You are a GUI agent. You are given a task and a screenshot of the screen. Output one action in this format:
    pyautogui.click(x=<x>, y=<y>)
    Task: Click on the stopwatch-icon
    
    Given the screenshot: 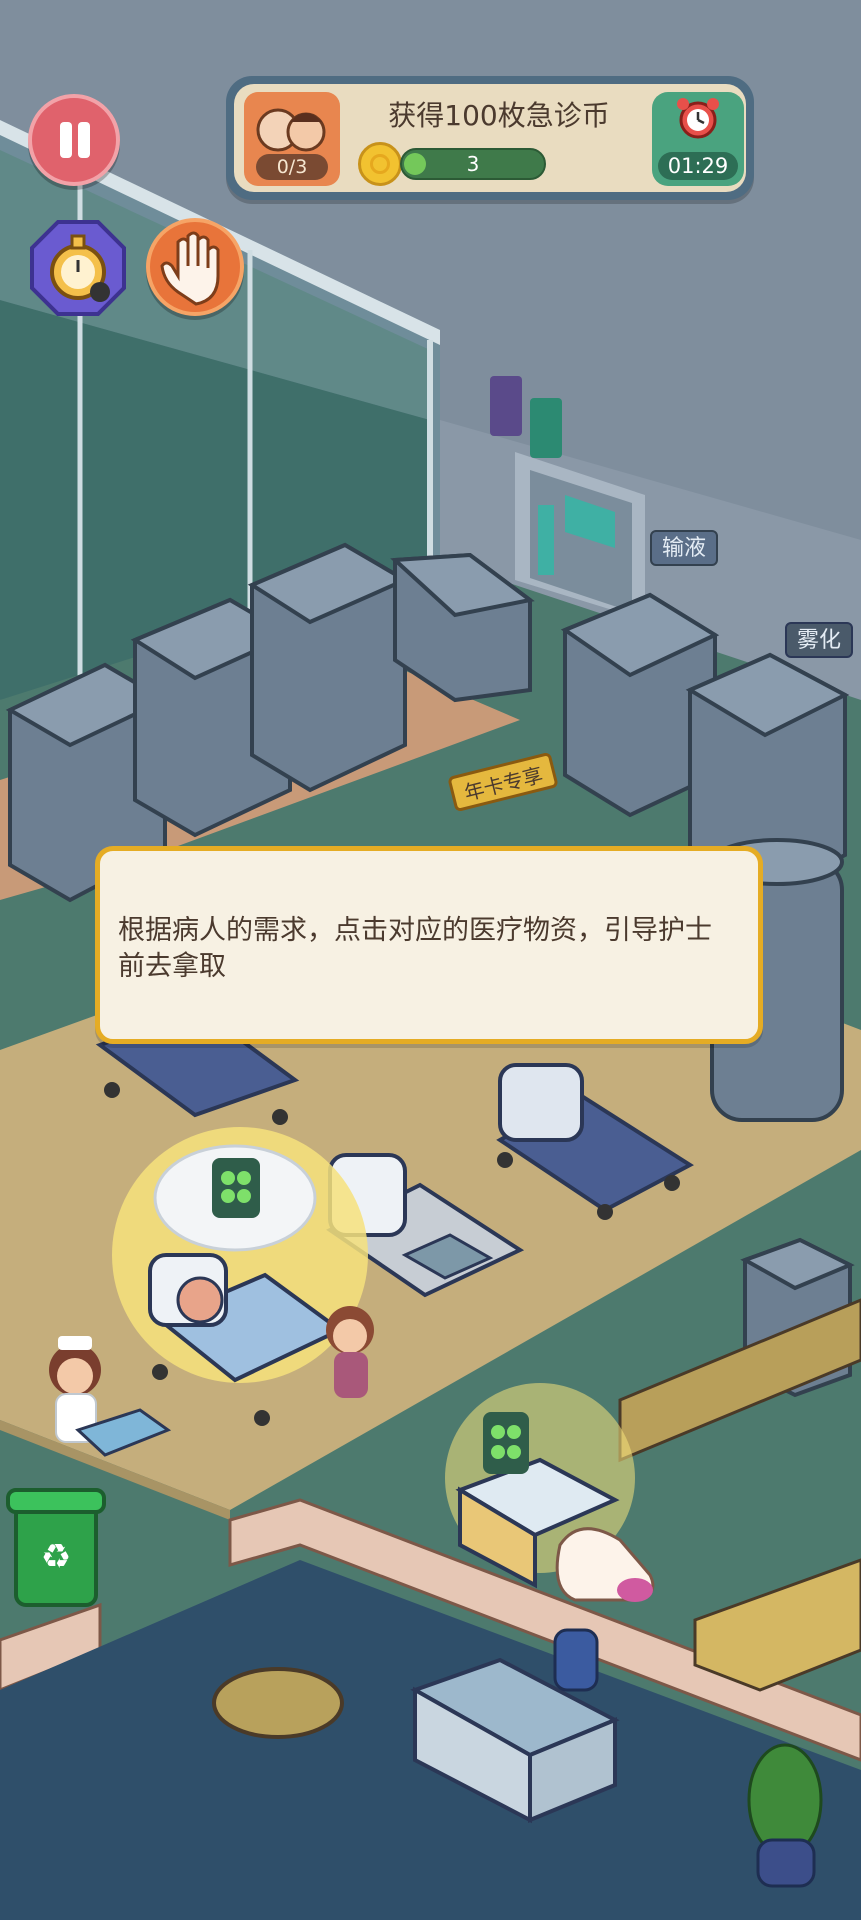 What is the action you would take?
    pyautogui.click(x=78, y=268)
    